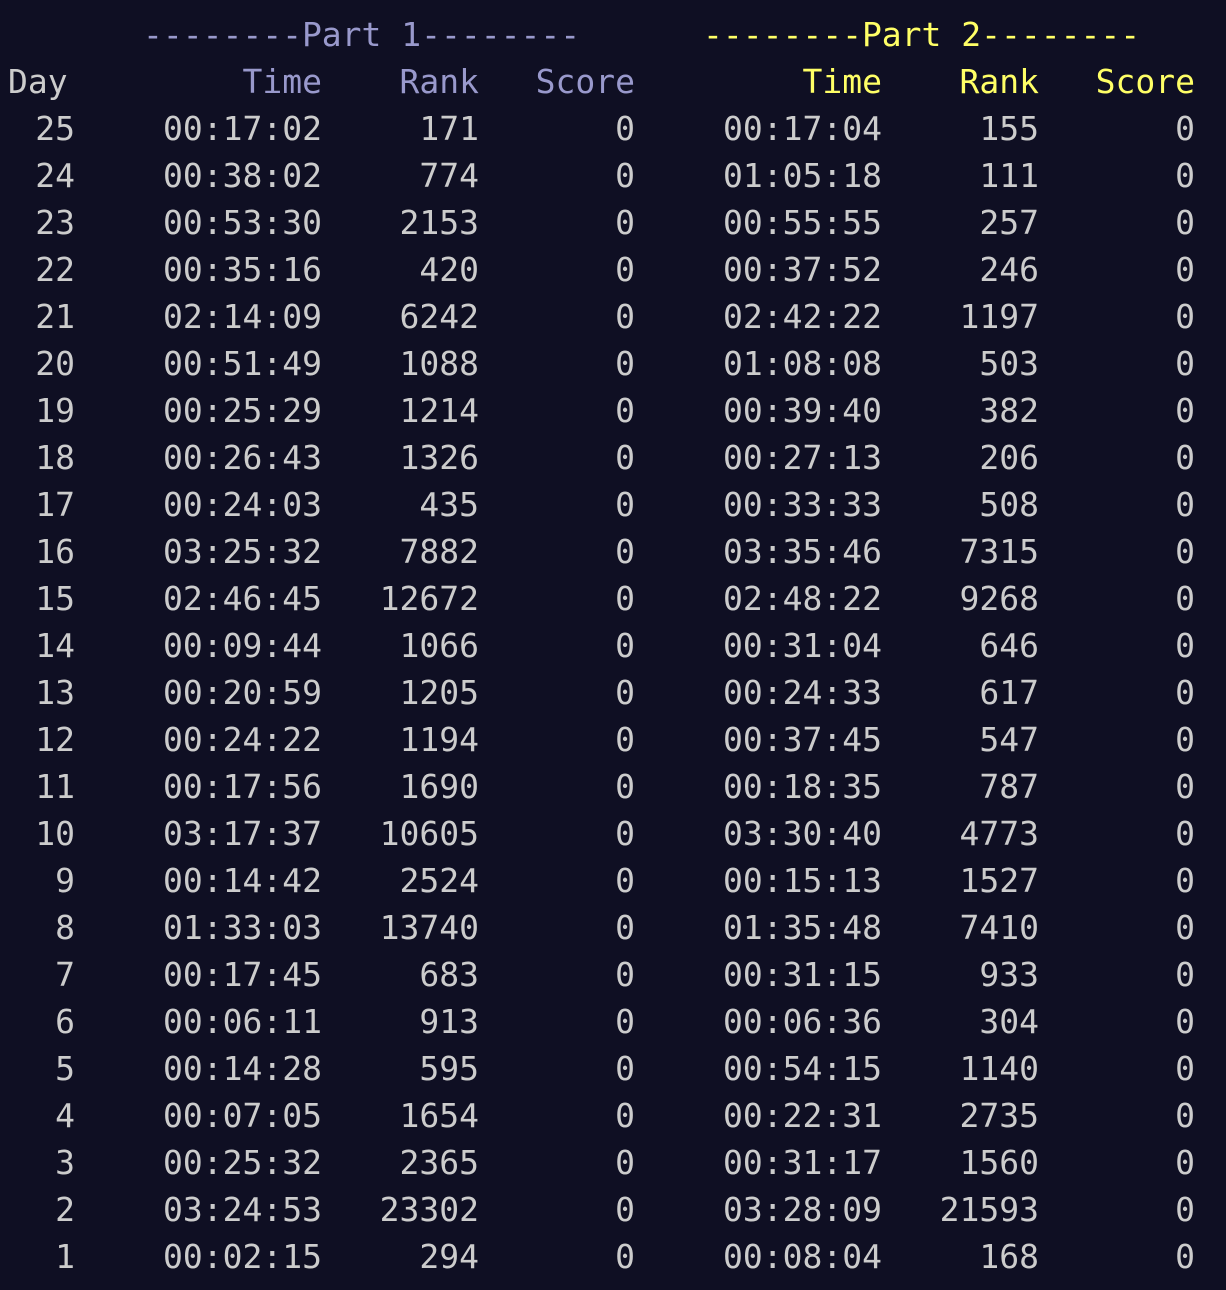  Describe the element at coordinates (613, 739) in the screenshot. I see `table-row: 12 00:24:22 1194 0 00:37:45 547 0` at that location.